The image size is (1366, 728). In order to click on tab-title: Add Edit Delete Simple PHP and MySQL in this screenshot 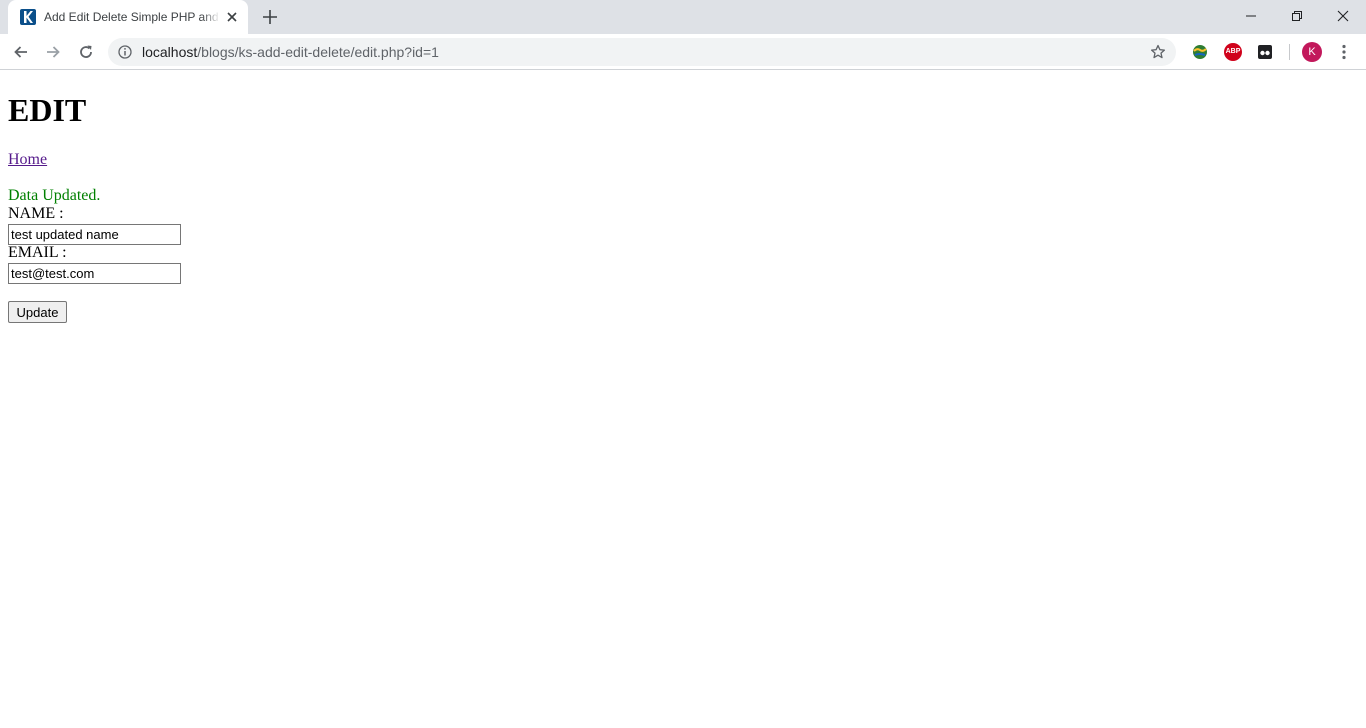, I will do `click(132, 17)`.